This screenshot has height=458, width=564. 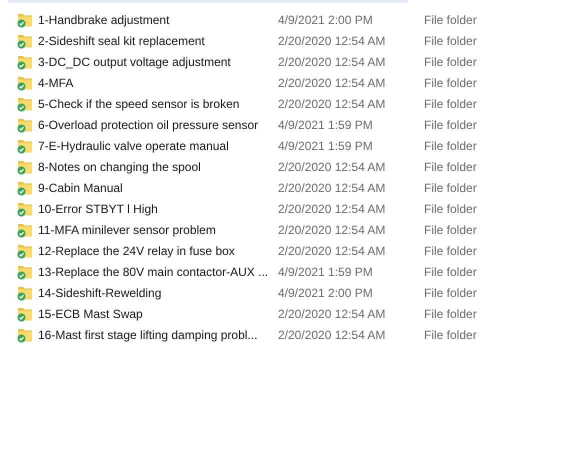 I want to click on folder-name: 11-MFA minilever sensor problem, so click(x=158, y=229).